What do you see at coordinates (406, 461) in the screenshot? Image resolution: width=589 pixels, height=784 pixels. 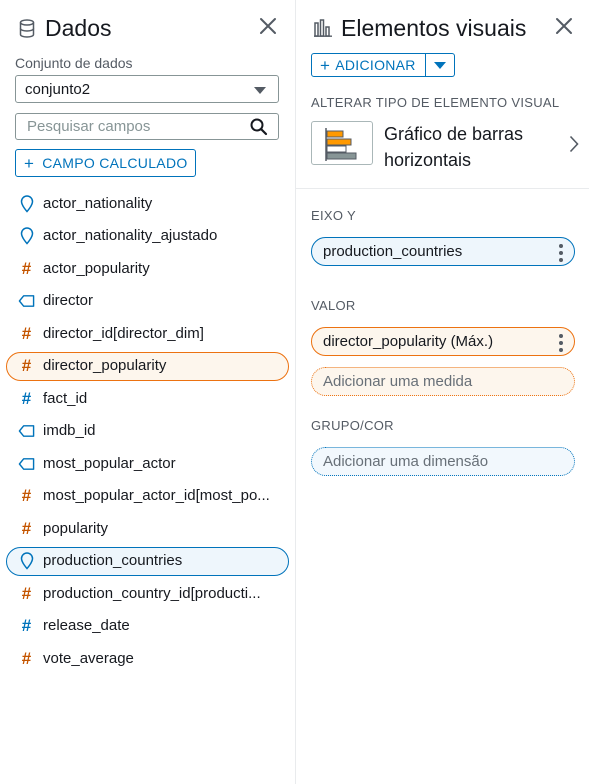 I see `add-dimension-text: Adicionar uma dimensão` at bounding box center [406, 461].